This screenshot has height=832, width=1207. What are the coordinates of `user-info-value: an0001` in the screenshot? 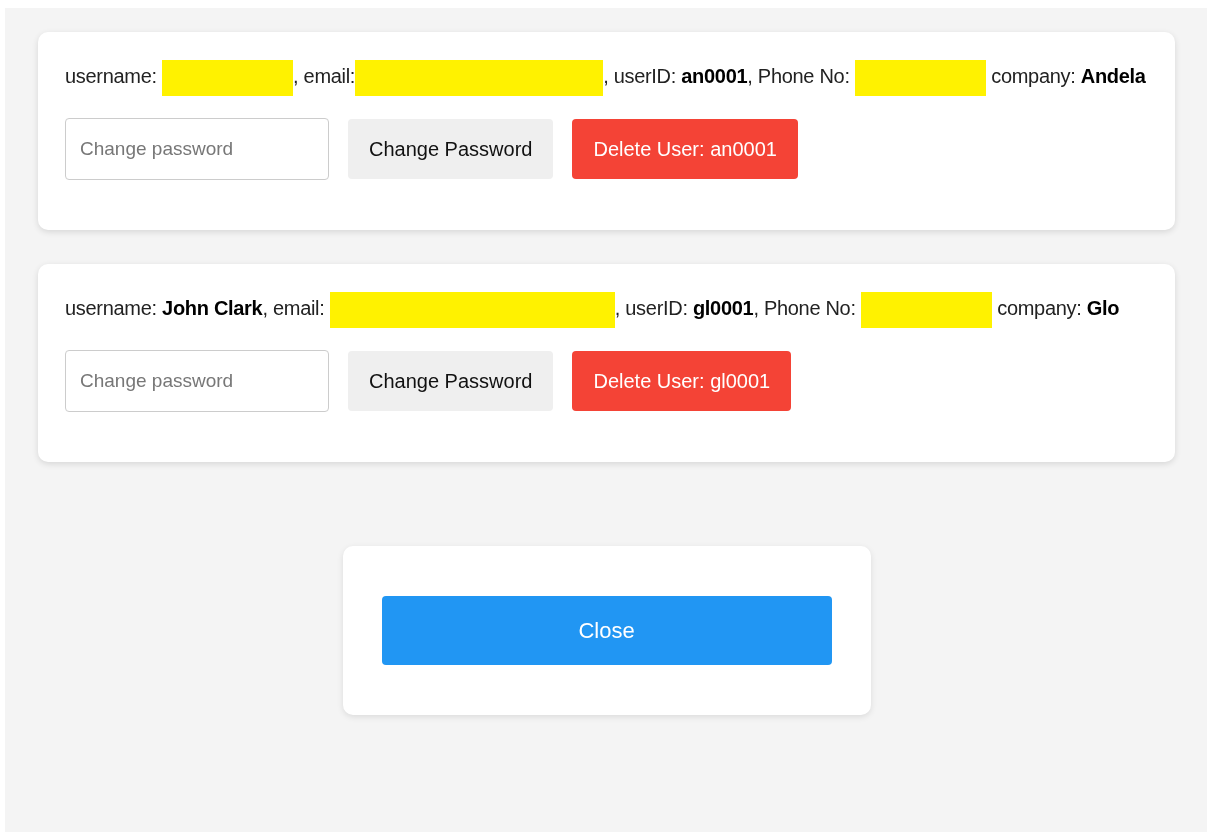 It's located at (714, 76).